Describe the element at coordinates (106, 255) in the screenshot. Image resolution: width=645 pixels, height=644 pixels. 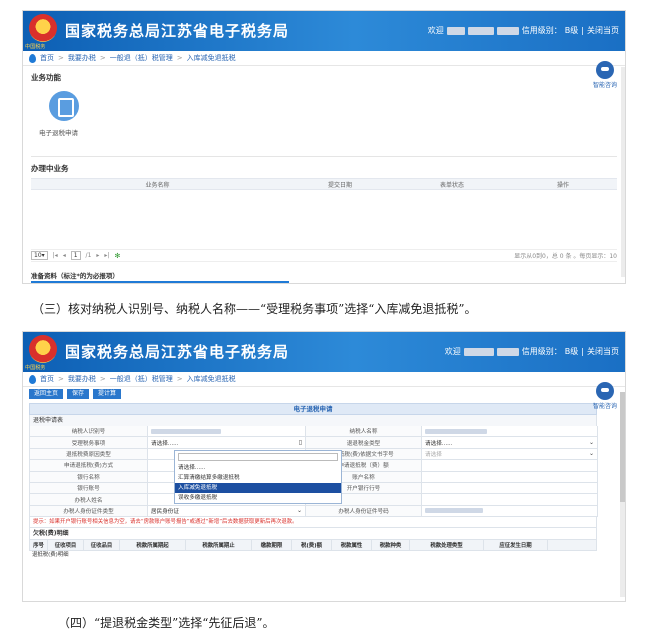
I see `last-page-button: ▸|` at that location.